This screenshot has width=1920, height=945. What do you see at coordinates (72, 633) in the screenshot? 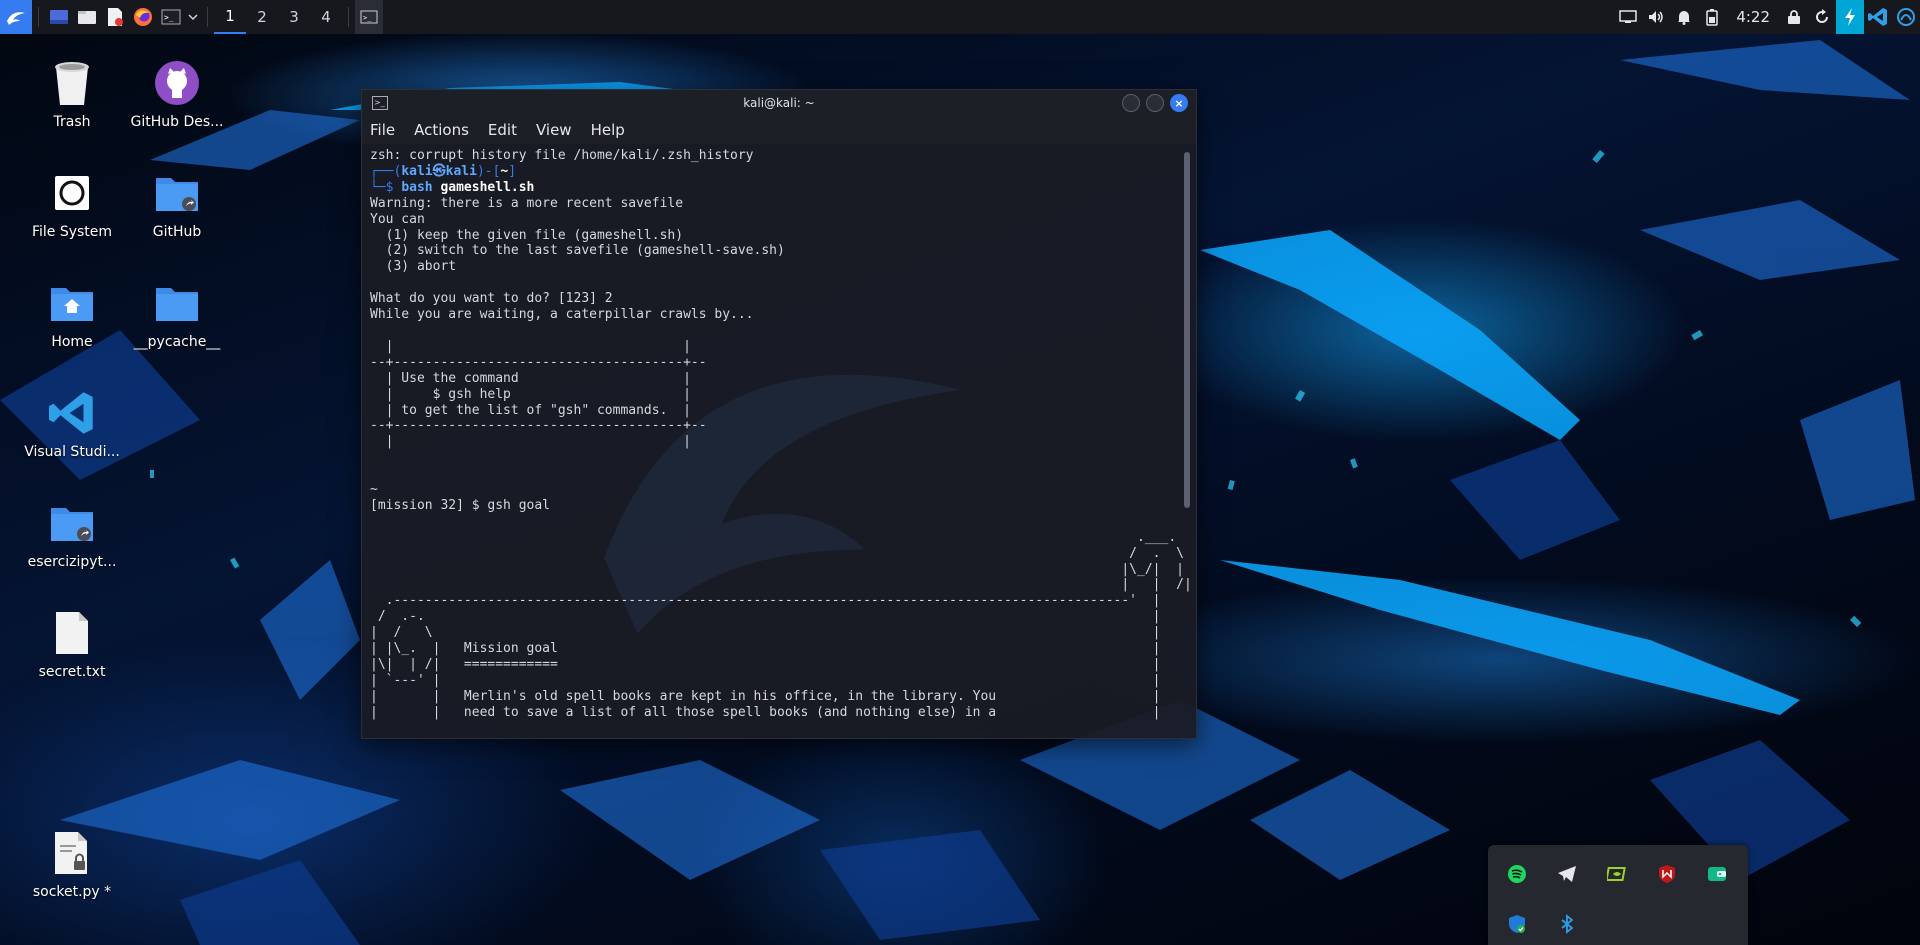
I see `text-file-icon` at bounding box center [72, 633].